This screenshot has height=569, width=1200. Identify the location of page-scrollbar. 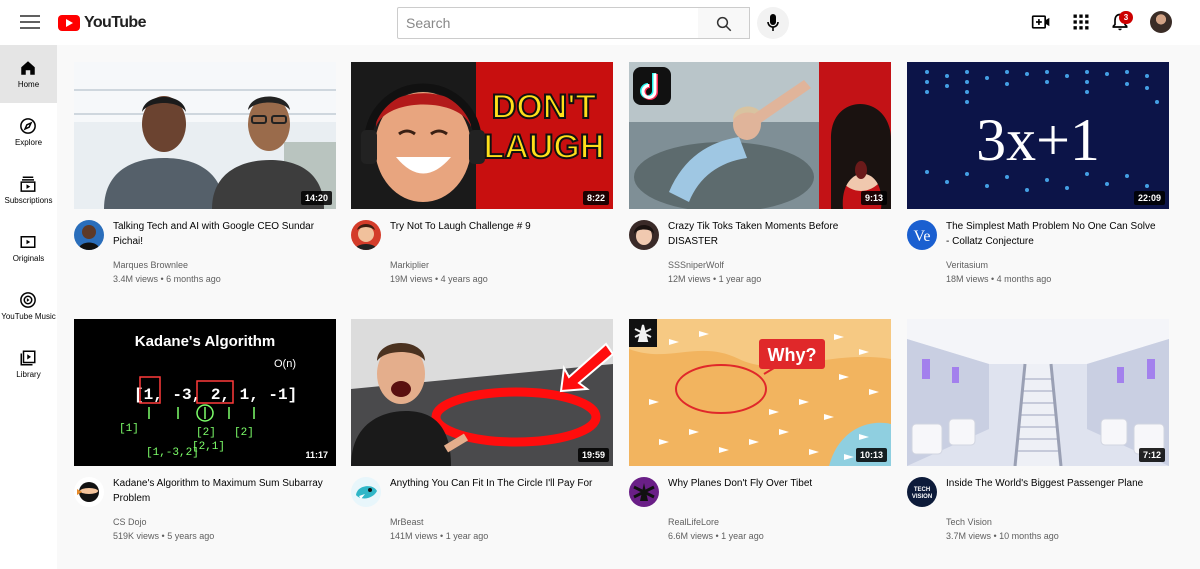
(1194, 307).